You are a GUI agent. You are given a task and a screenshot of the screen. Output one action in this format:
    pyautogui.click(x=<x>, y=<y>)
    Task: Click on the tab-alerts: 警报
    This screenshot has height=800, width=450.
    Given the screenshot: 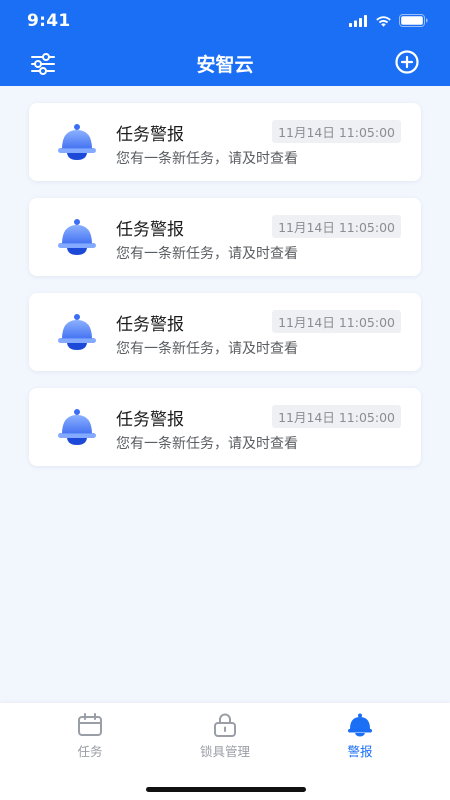 What is the action you would take?
    pyautogui.click(x=360, y=738)
    